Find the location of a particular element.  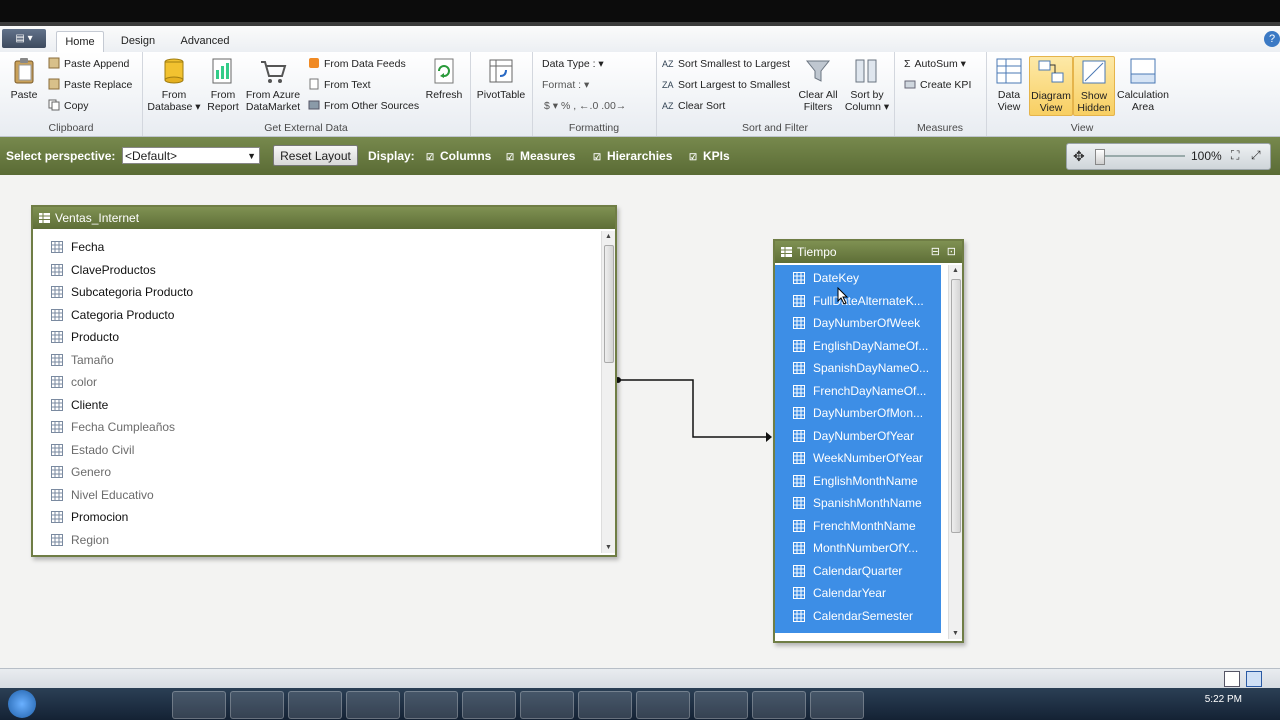

calculation-area-icon is located at coordinates (1143, 71).